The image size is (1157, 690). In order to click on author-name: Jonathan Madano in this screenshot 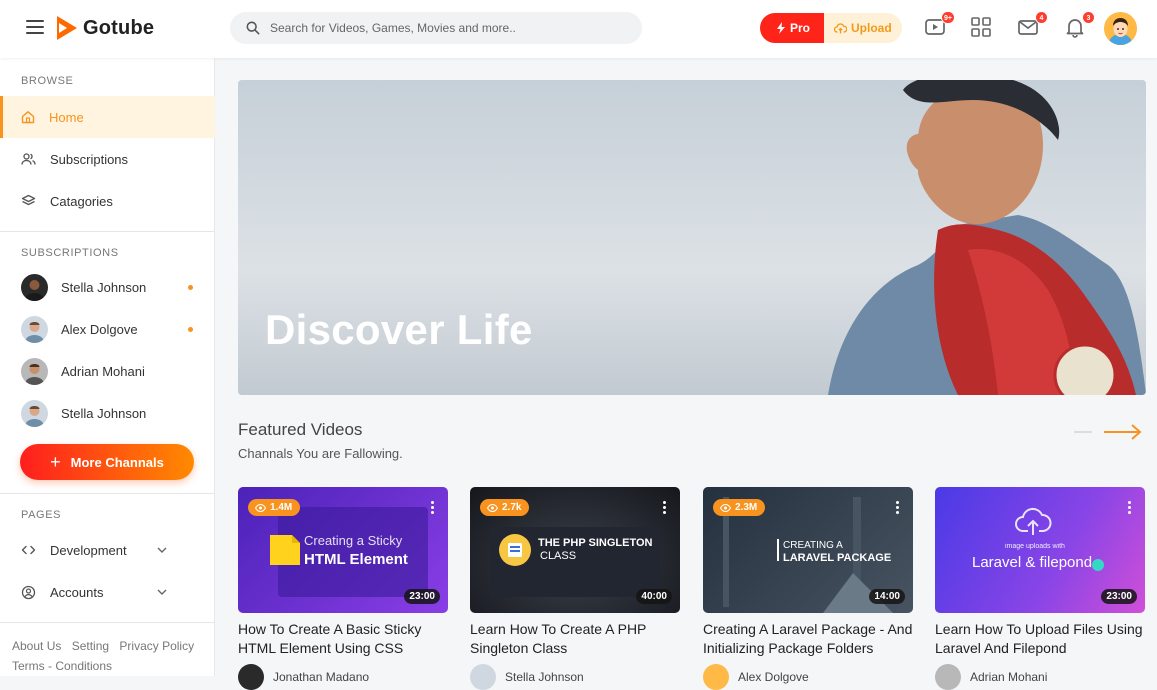, I will do `click(321, 677)`.